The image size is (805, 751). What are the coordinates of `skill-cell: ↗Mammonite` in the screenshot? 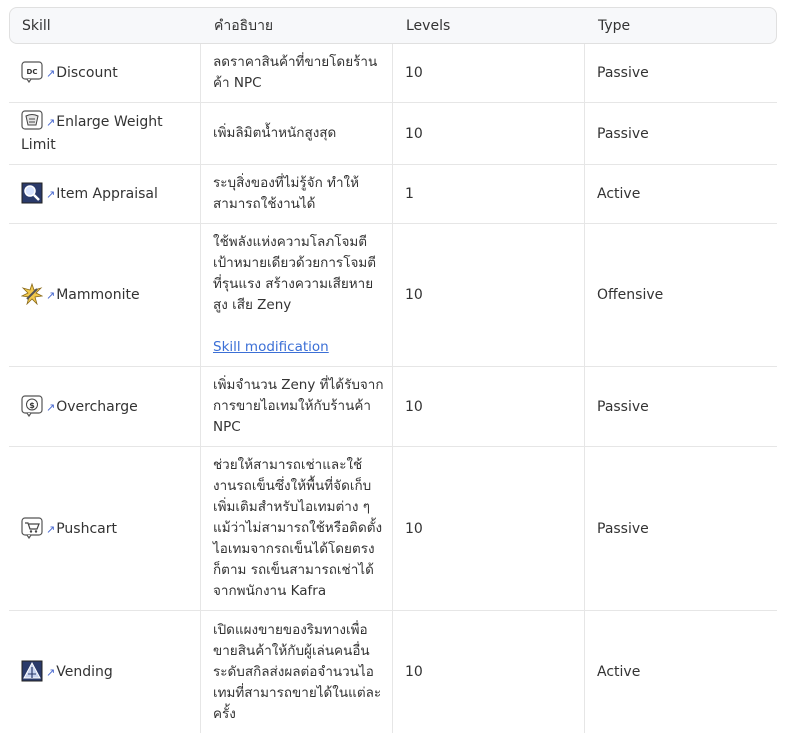 It's located at (105, 295).